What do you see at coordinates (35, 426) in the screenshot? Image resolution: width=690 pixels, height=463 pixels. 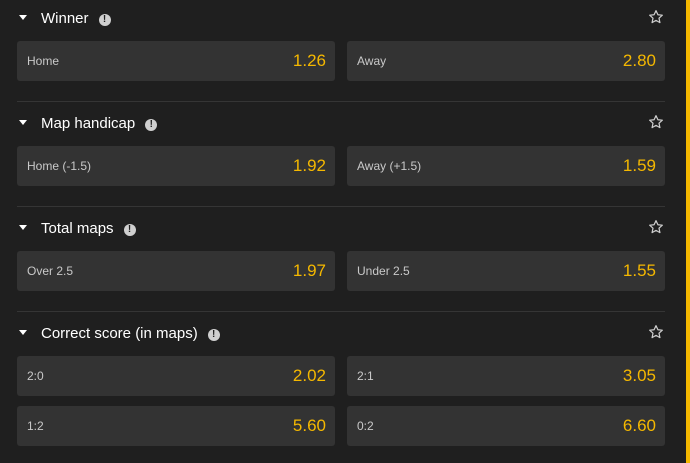 I see `selection-label: 1:2` at bounding box center [35, 426].